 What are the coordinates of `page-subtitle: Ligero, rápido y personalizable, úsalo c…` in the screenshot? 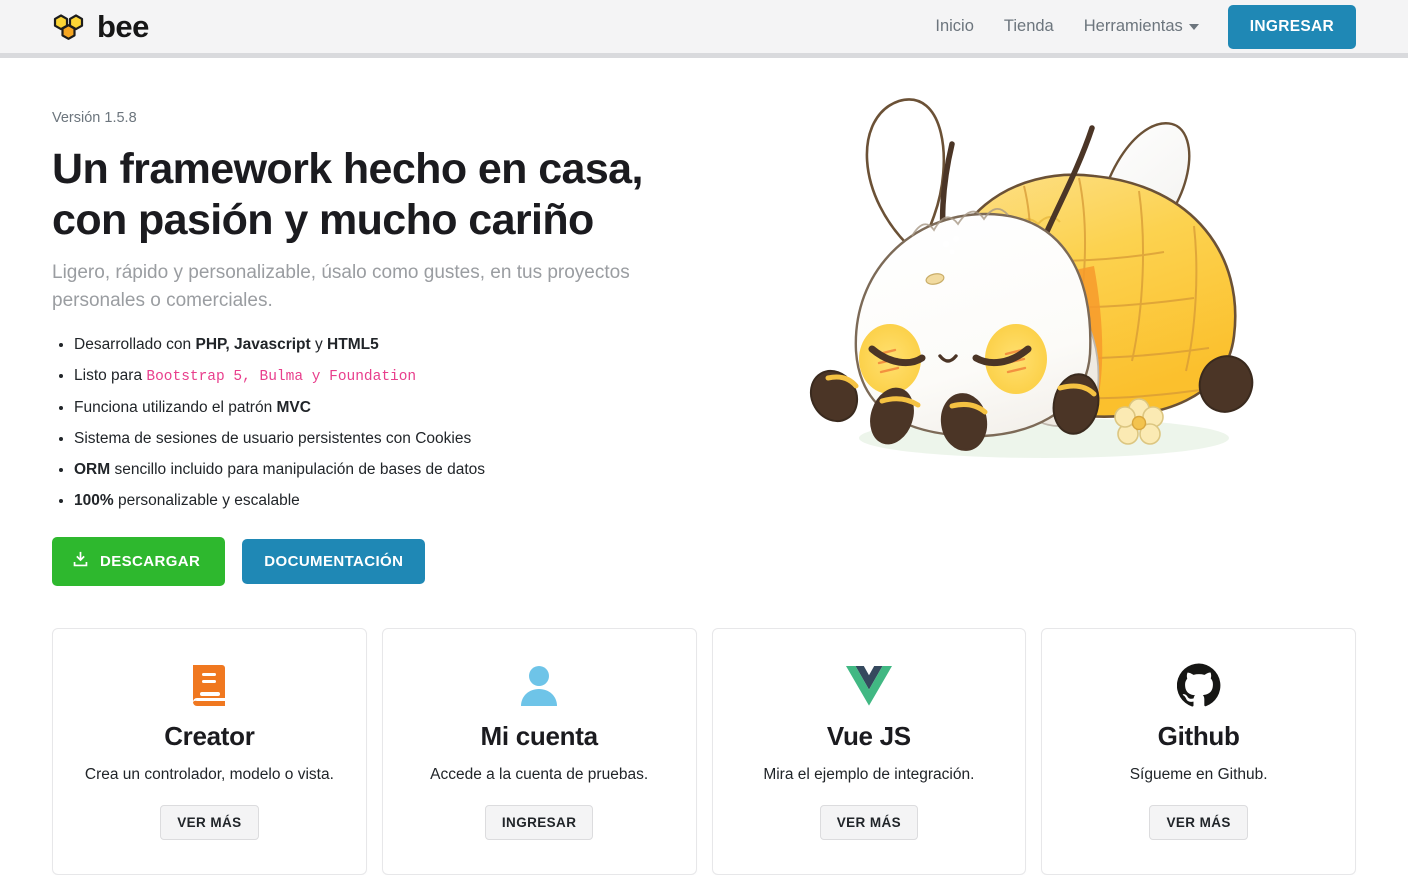 It's located at (341, 286).